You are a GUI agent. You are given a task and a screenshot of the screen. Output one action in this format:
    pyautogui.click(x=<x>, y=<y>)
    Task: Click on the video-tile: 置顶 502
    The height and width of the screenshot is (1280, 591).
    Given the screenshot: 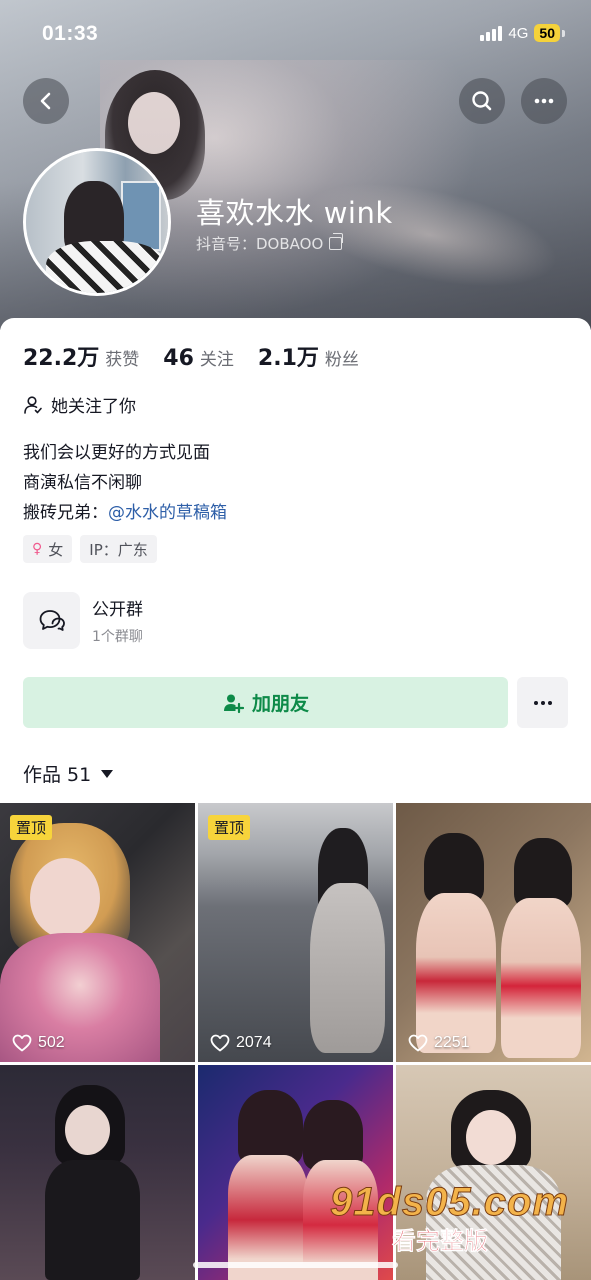 What is the action you would take?
    pyautogui.click(x=97, y=932)
    